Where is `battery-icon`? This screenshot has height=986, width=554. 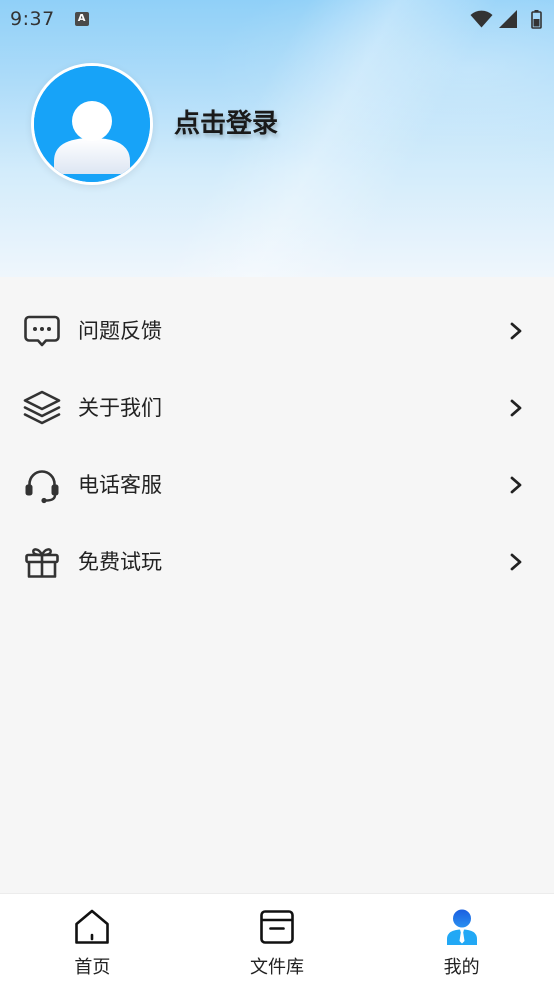
battery-icon is located at coordinates (536, 19).